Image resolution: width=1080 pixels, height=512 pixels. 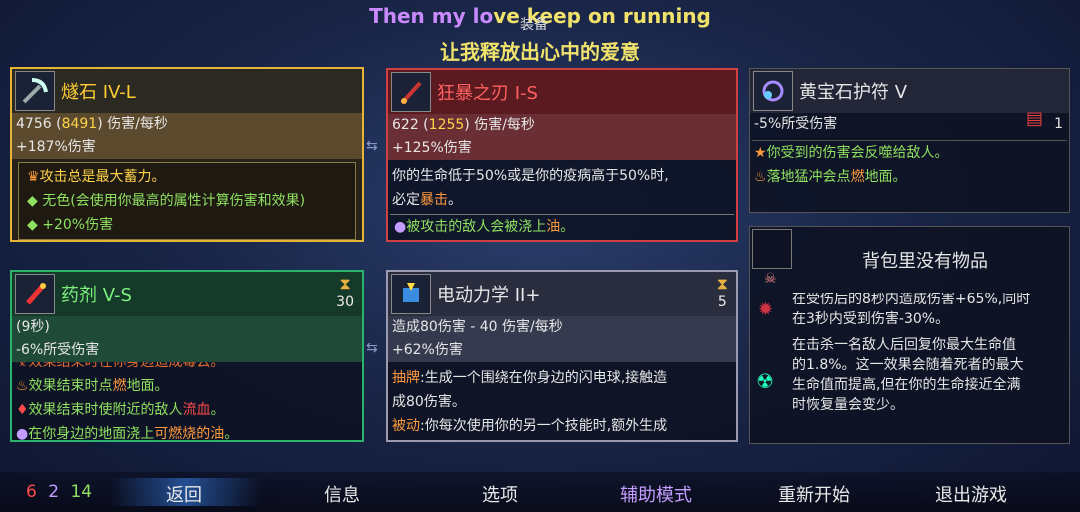 I want to click on desc-text: 时恢复量会变少。, so click(x=848, y=405).